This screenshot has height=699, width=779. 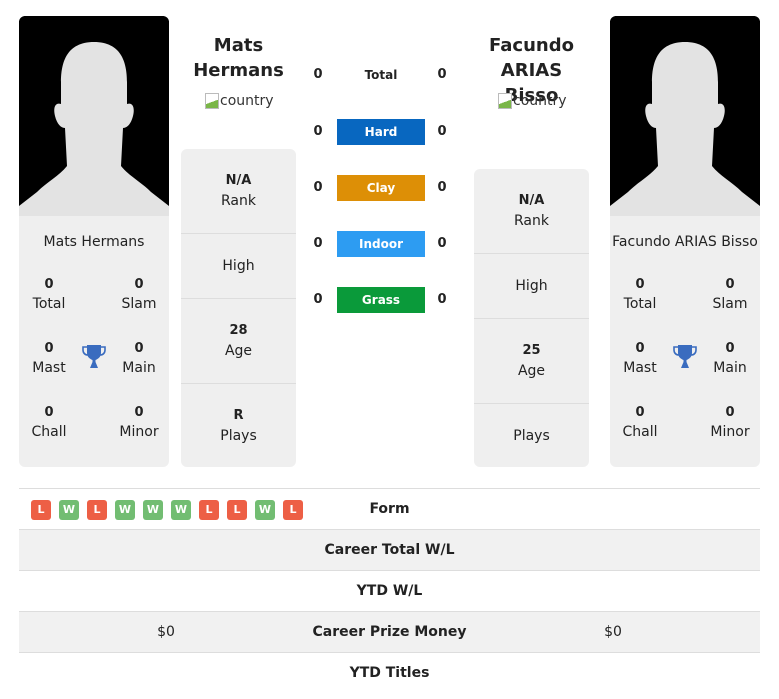 I want to click on player1-titles-total: 0 Total, so click(x=49, y=295).